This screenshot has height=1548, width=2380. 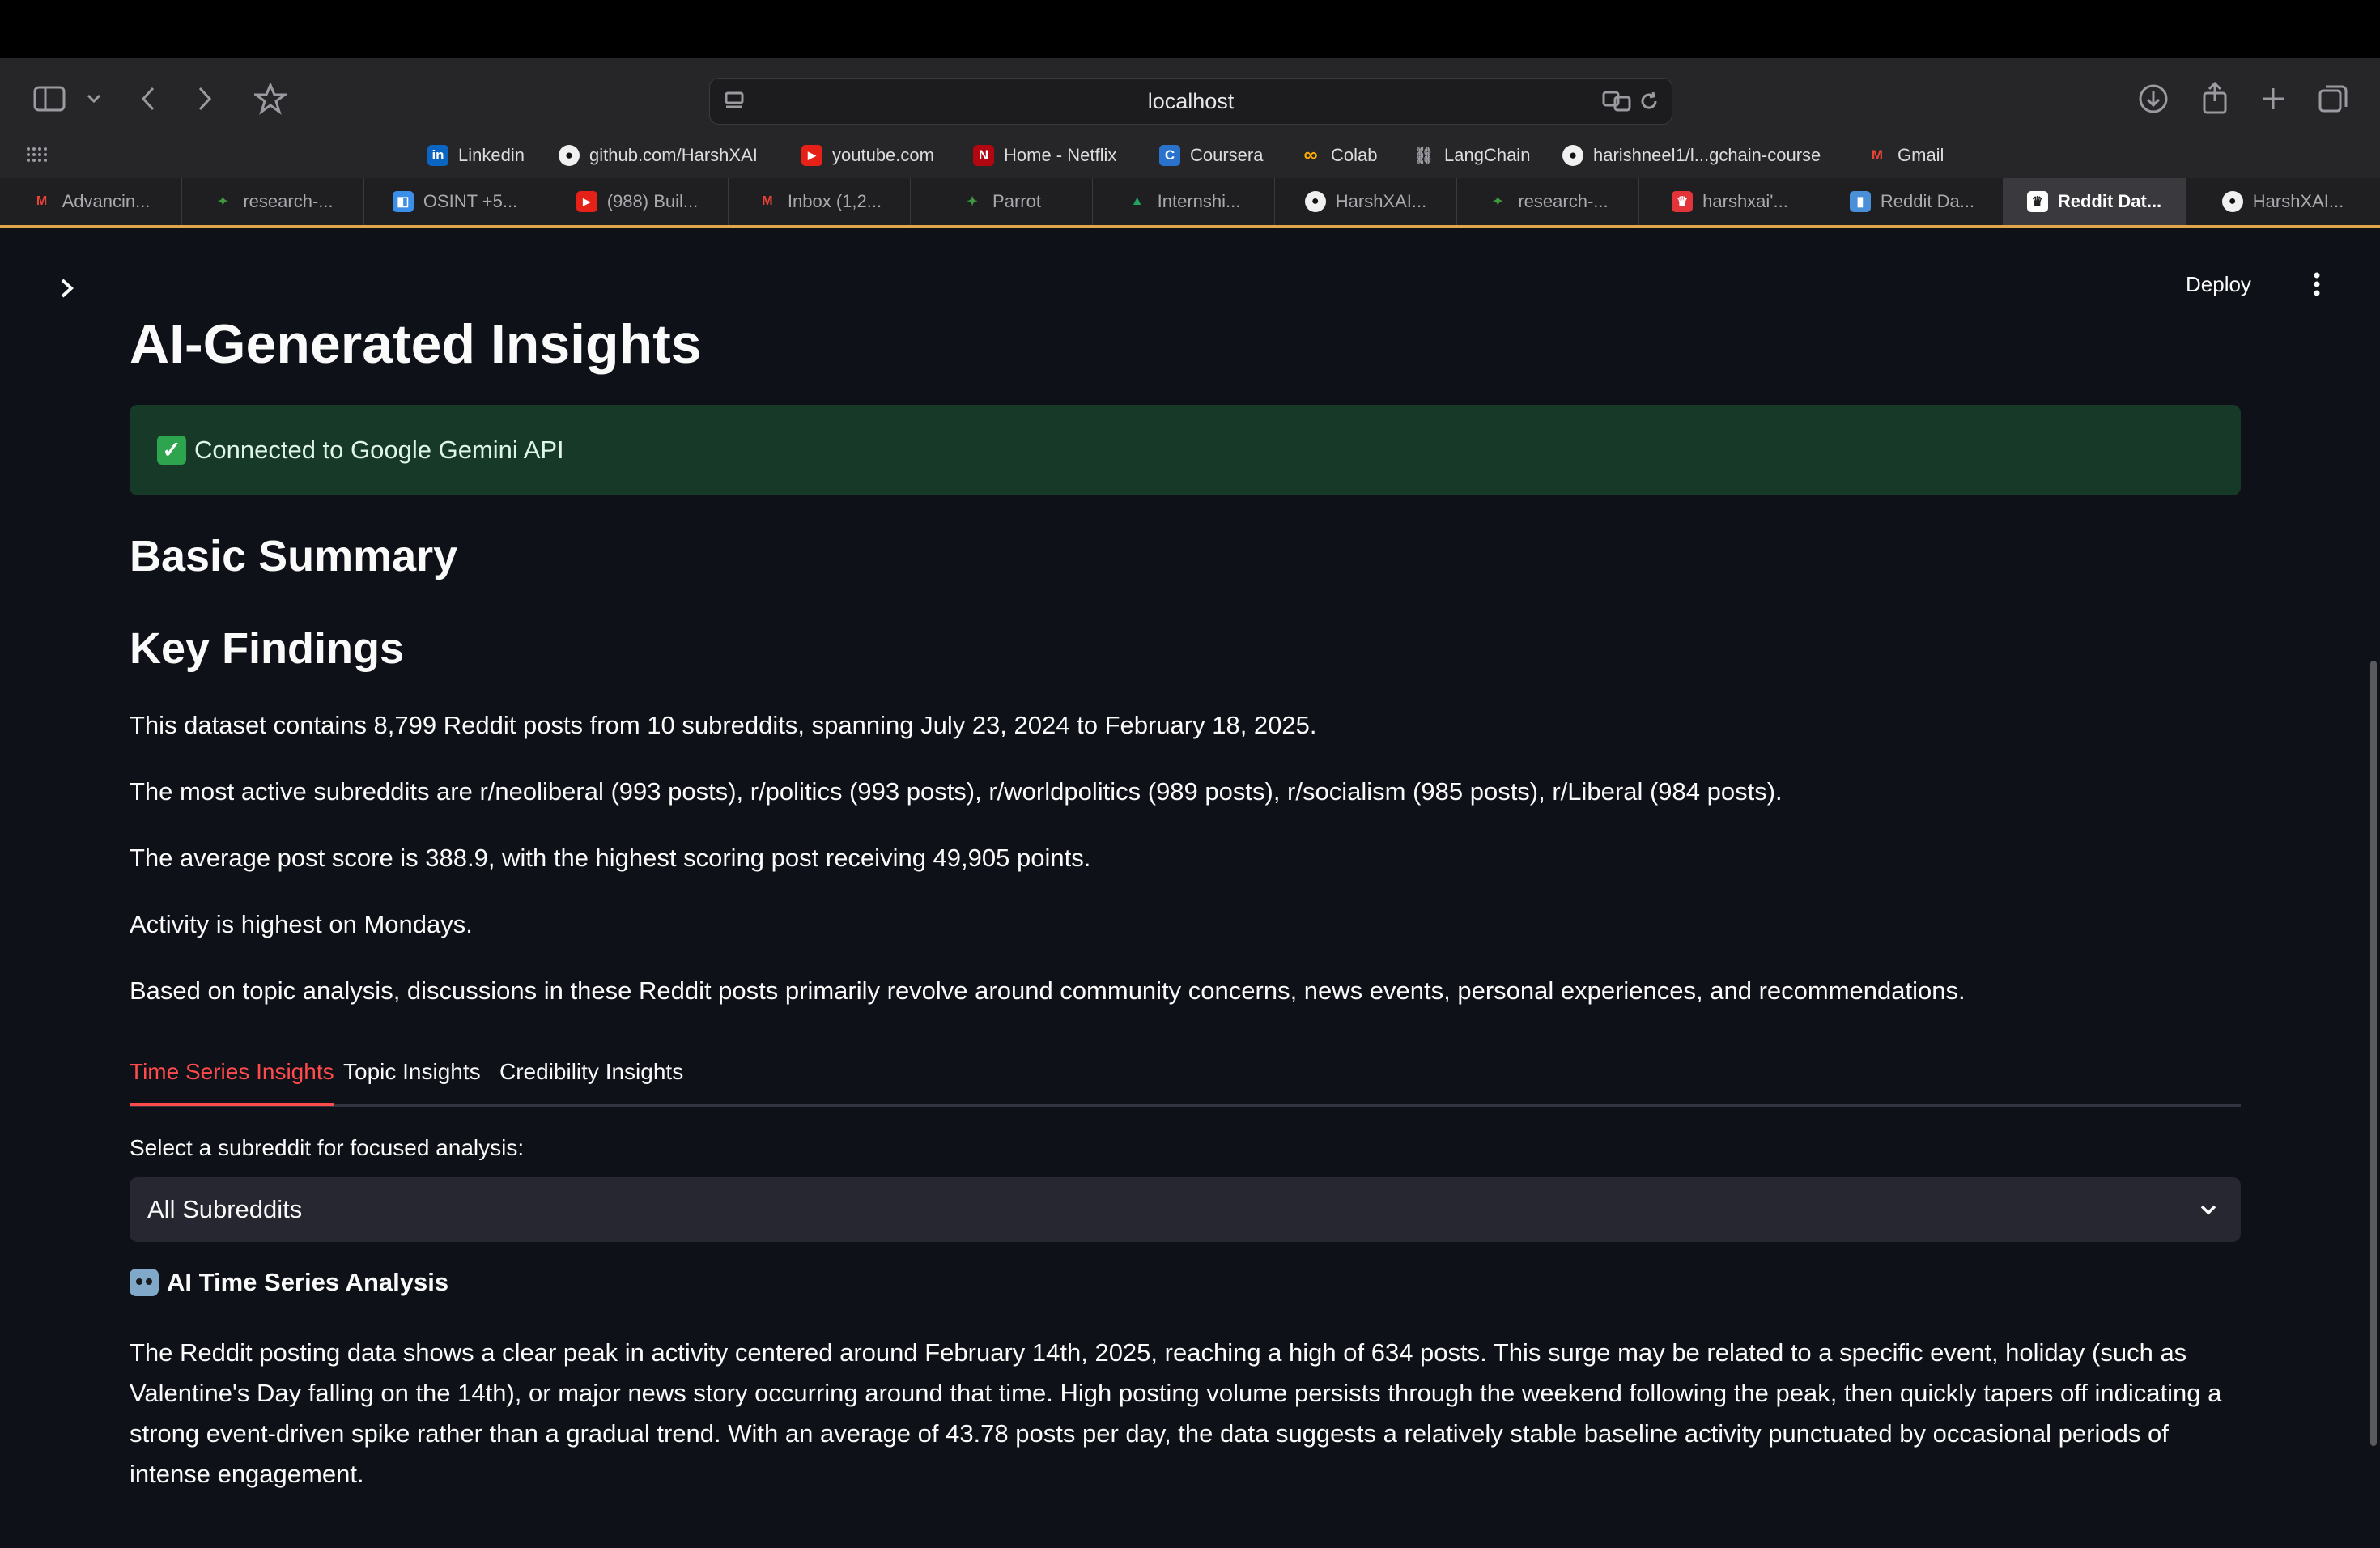 I want to click on analysis-heading: AI Time Series Analysis, so click(x=289, y=1282).